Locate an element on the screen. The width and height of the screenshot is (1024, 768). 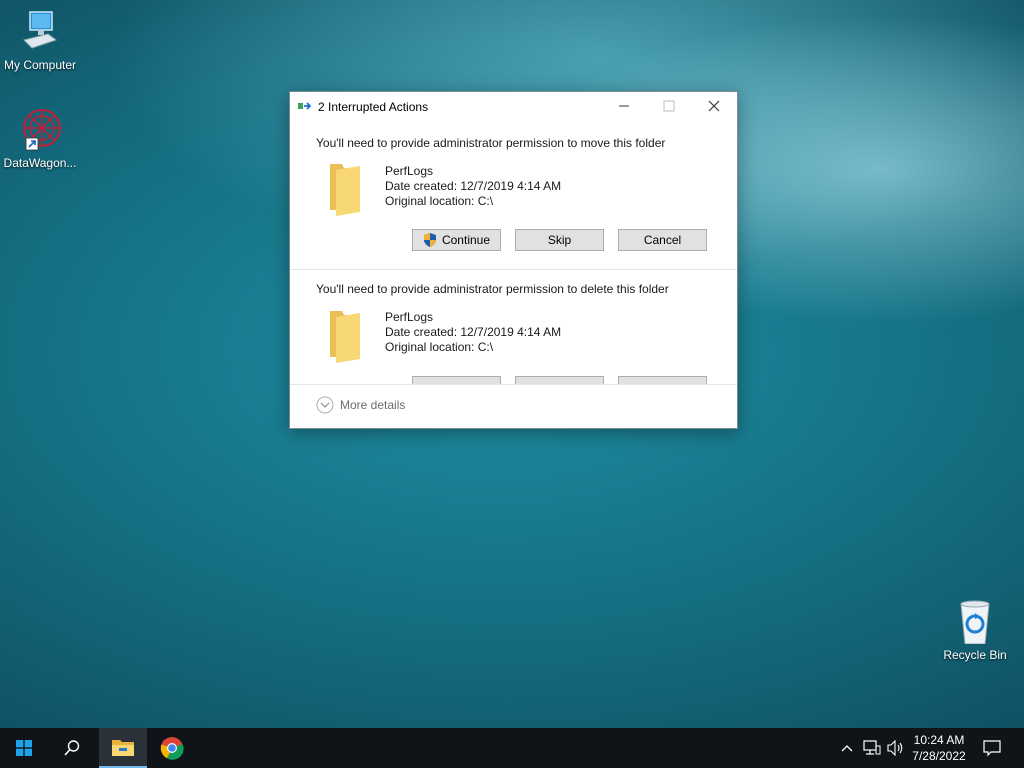
clock-date: 7/28/2022 is located at coordinates (939, 756).